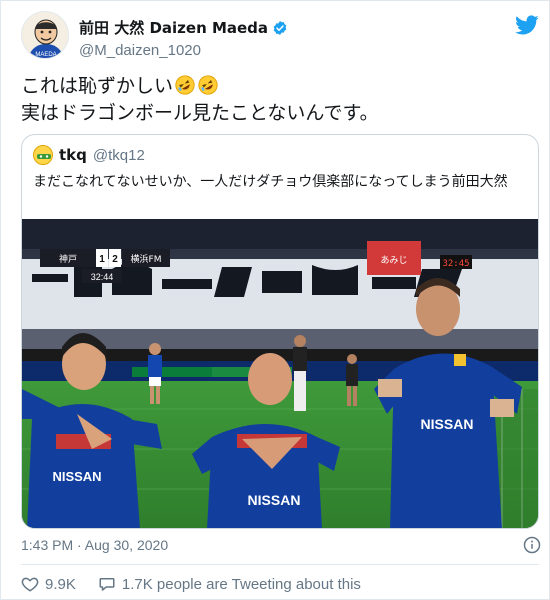  What do you see at coordinates (280, 564) in the screenshot?
I see `divider` at bounding box center [280, 564].